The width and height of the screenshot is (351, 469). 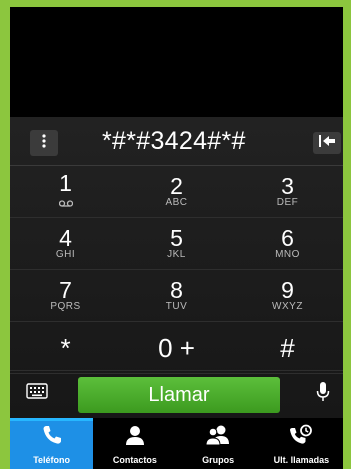 What do you see at coordinates (301, 460) in the screenshot?
I see `tab-label: Ult. llamadas` at bounding box center [301, 460].